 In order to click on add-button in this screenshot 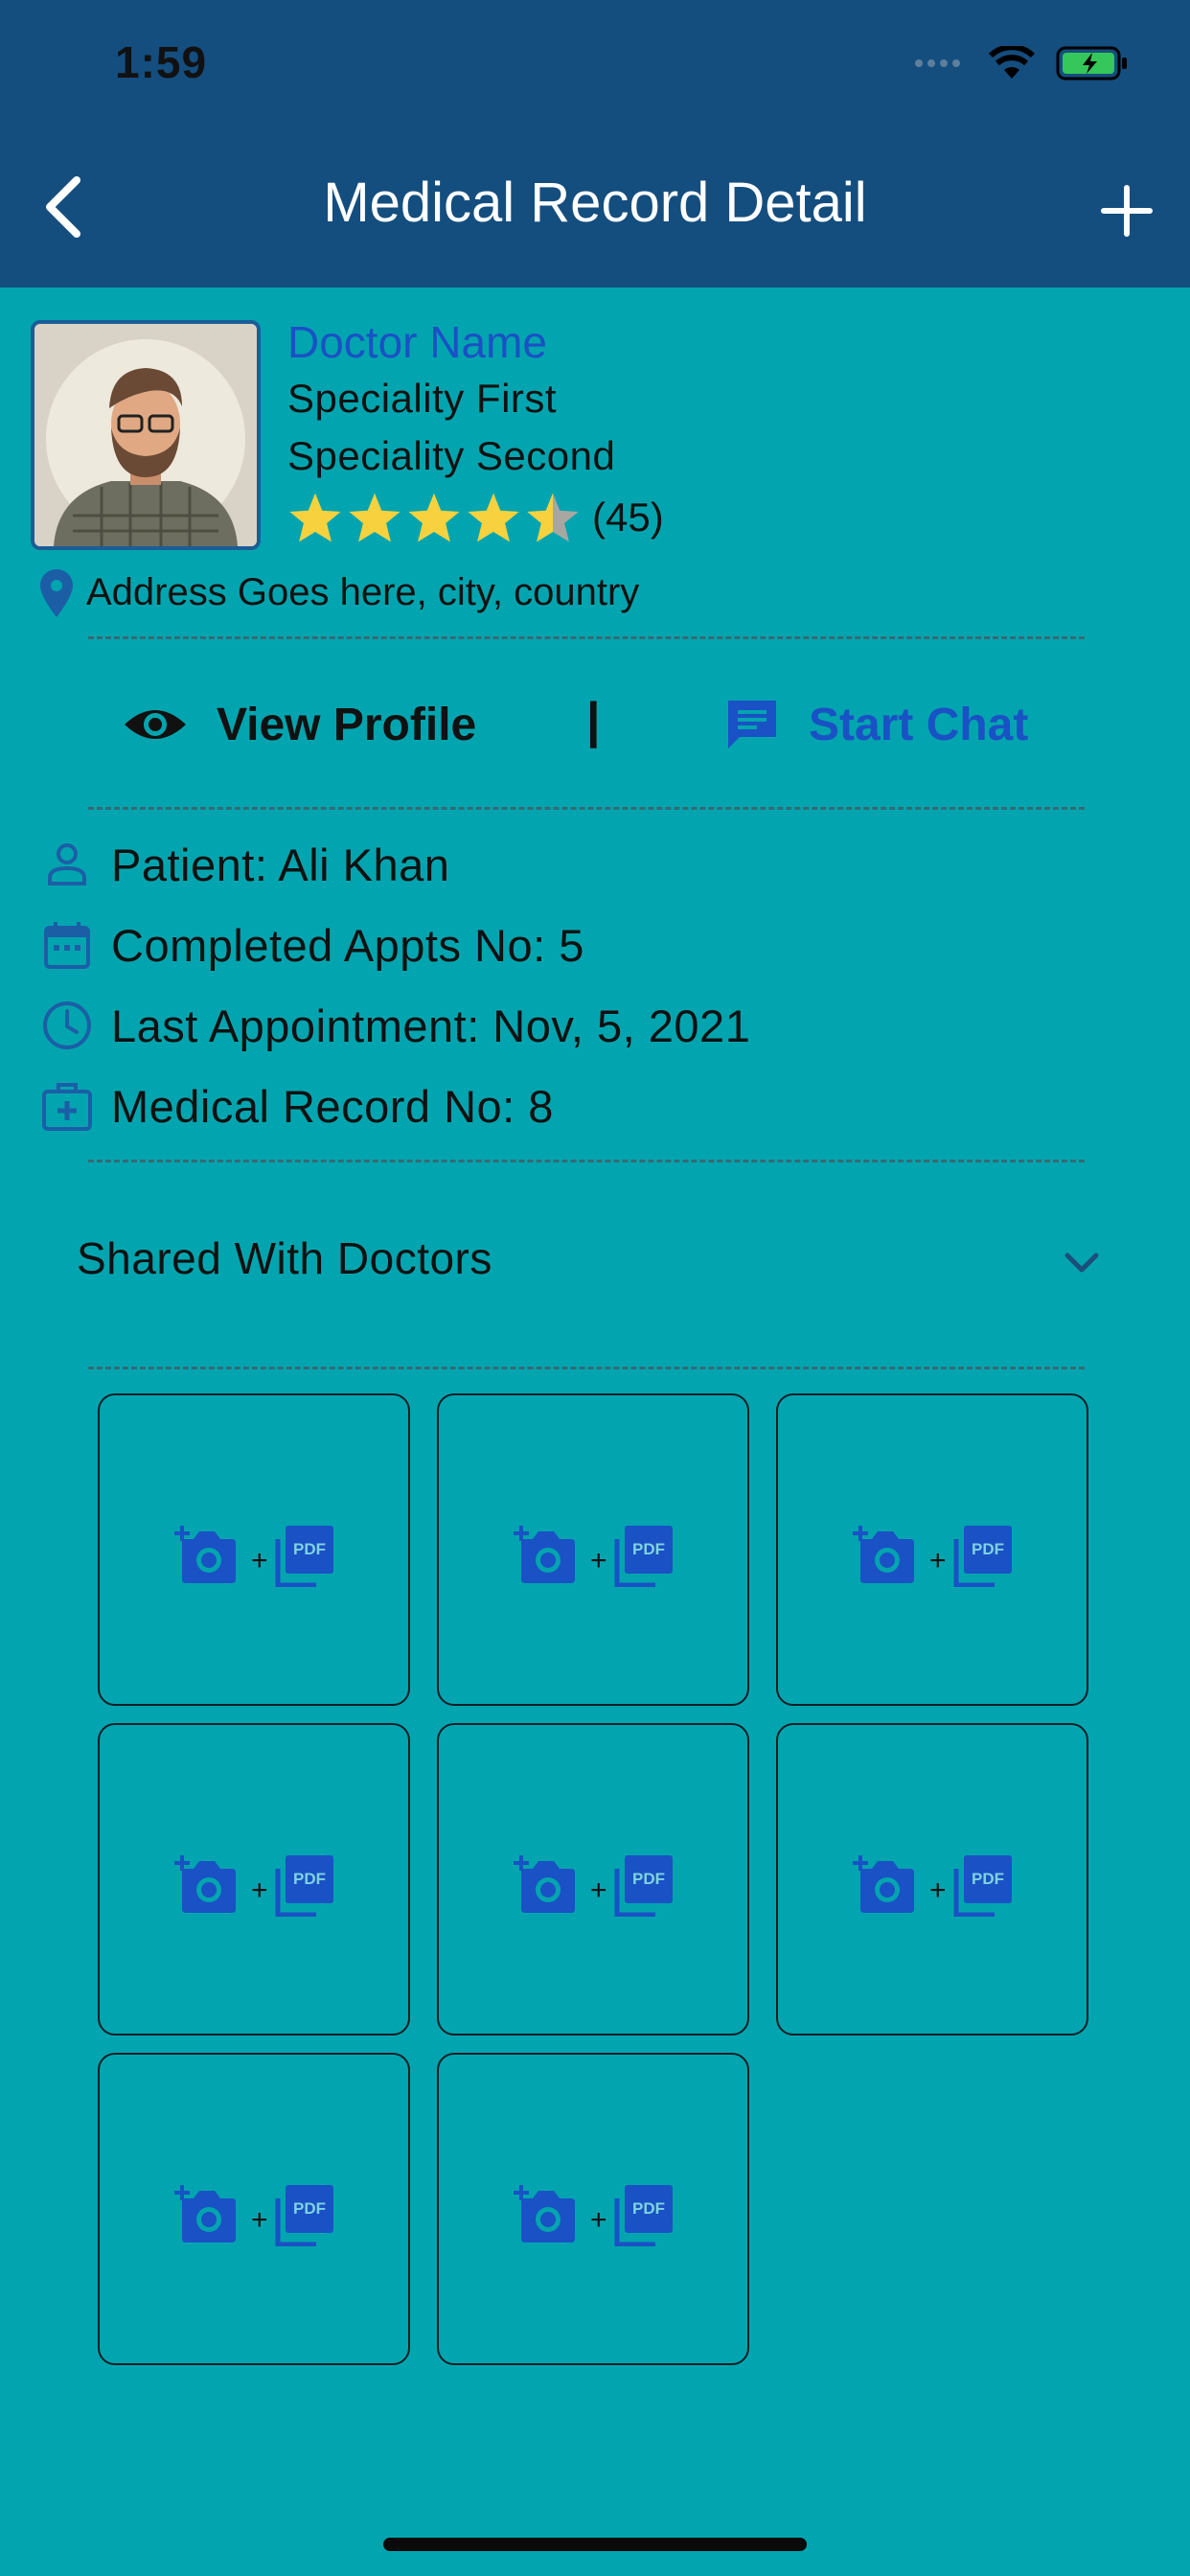, I will do `click(1127, 210)`.